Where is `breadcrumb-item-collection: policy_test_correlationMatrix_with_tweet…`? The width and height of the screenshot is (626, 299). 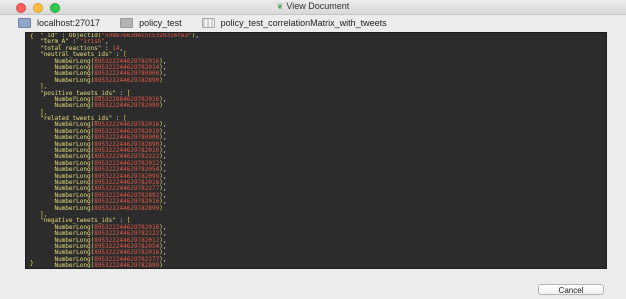
breadcrumb-item-collection: policy_test_correlationMatrix_with_tweet… is located at coordinates (294, 23).